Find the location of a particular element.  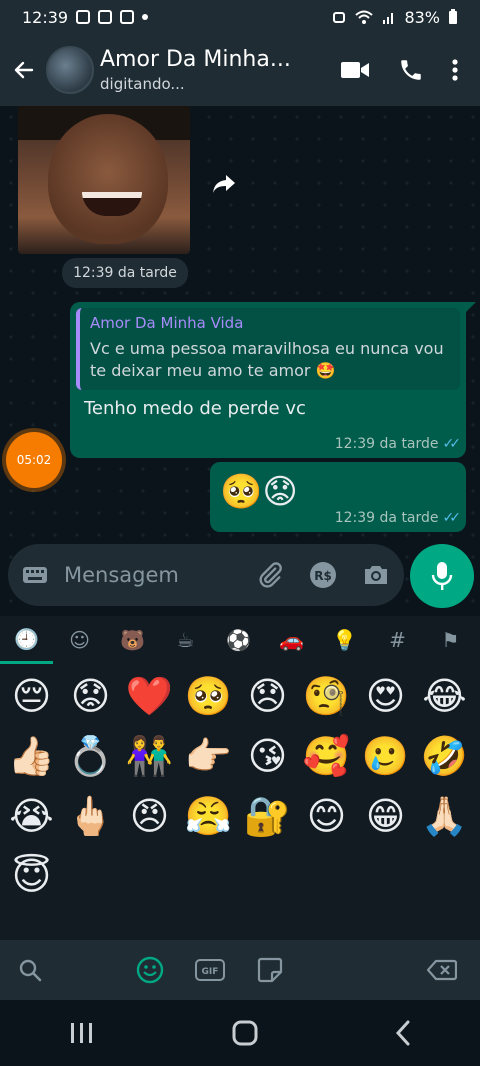

status-bar: 12:39 83% is located at coordinates (240, 17).